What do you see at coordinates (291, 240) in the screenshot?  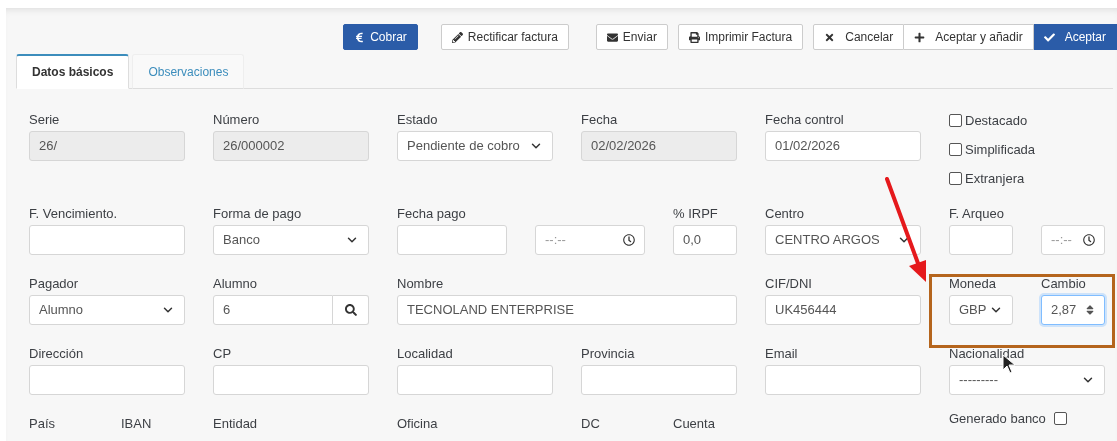 I see `select-dropdown: Banco` at bounding box center [291, 240].